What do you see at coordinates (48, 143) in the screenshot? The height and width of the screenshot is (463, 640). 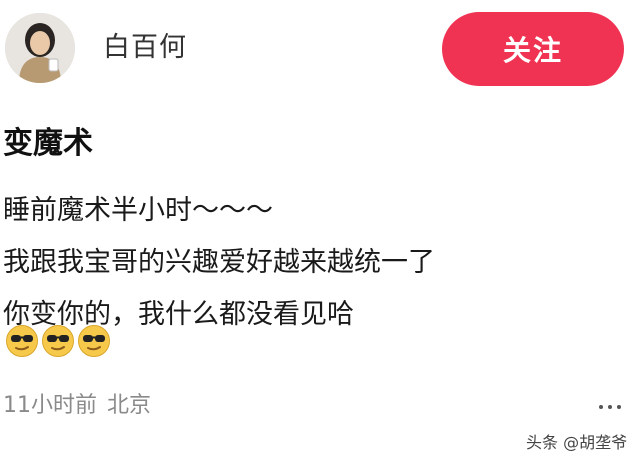 I see `post-title: 变魔术` at bounding box center [48, 143].